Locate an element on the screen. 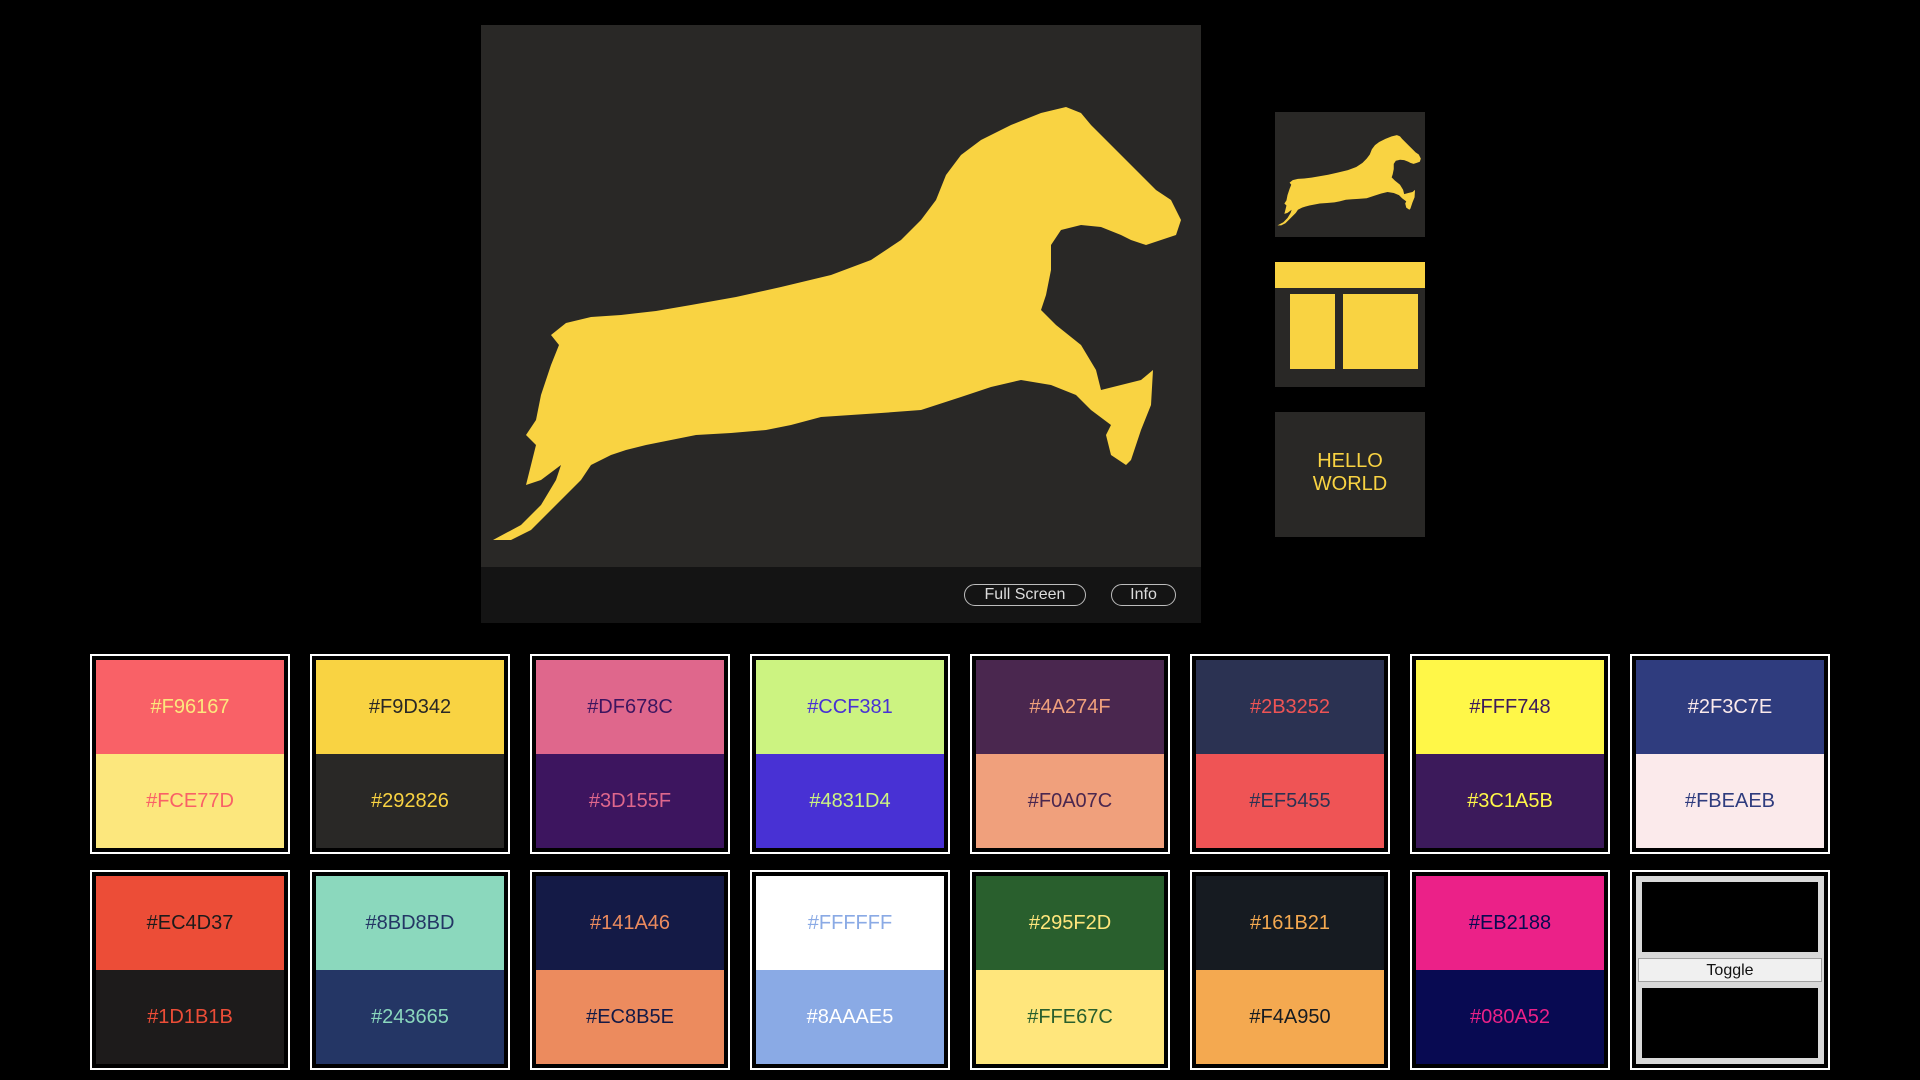 The width and height of the screenshot is (1920, 1080). swatch-bottom-color: #4831D4 is located at coordinates (850, 801).